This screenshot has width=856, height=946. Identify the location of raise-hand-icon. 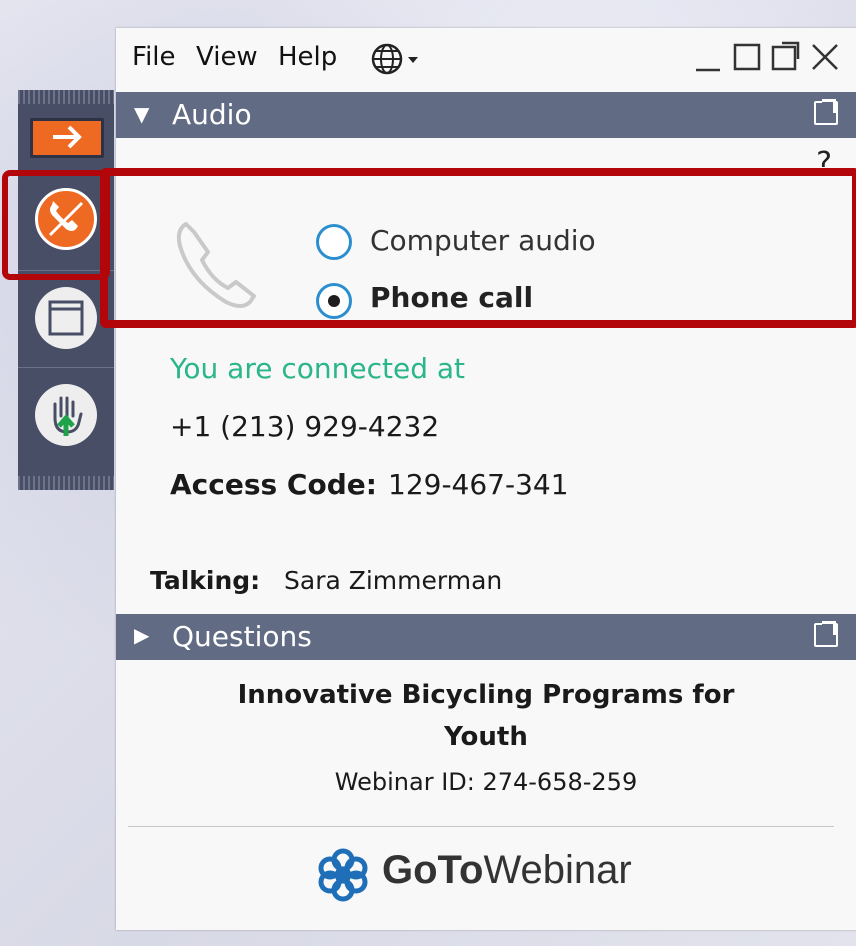
(66, 415).